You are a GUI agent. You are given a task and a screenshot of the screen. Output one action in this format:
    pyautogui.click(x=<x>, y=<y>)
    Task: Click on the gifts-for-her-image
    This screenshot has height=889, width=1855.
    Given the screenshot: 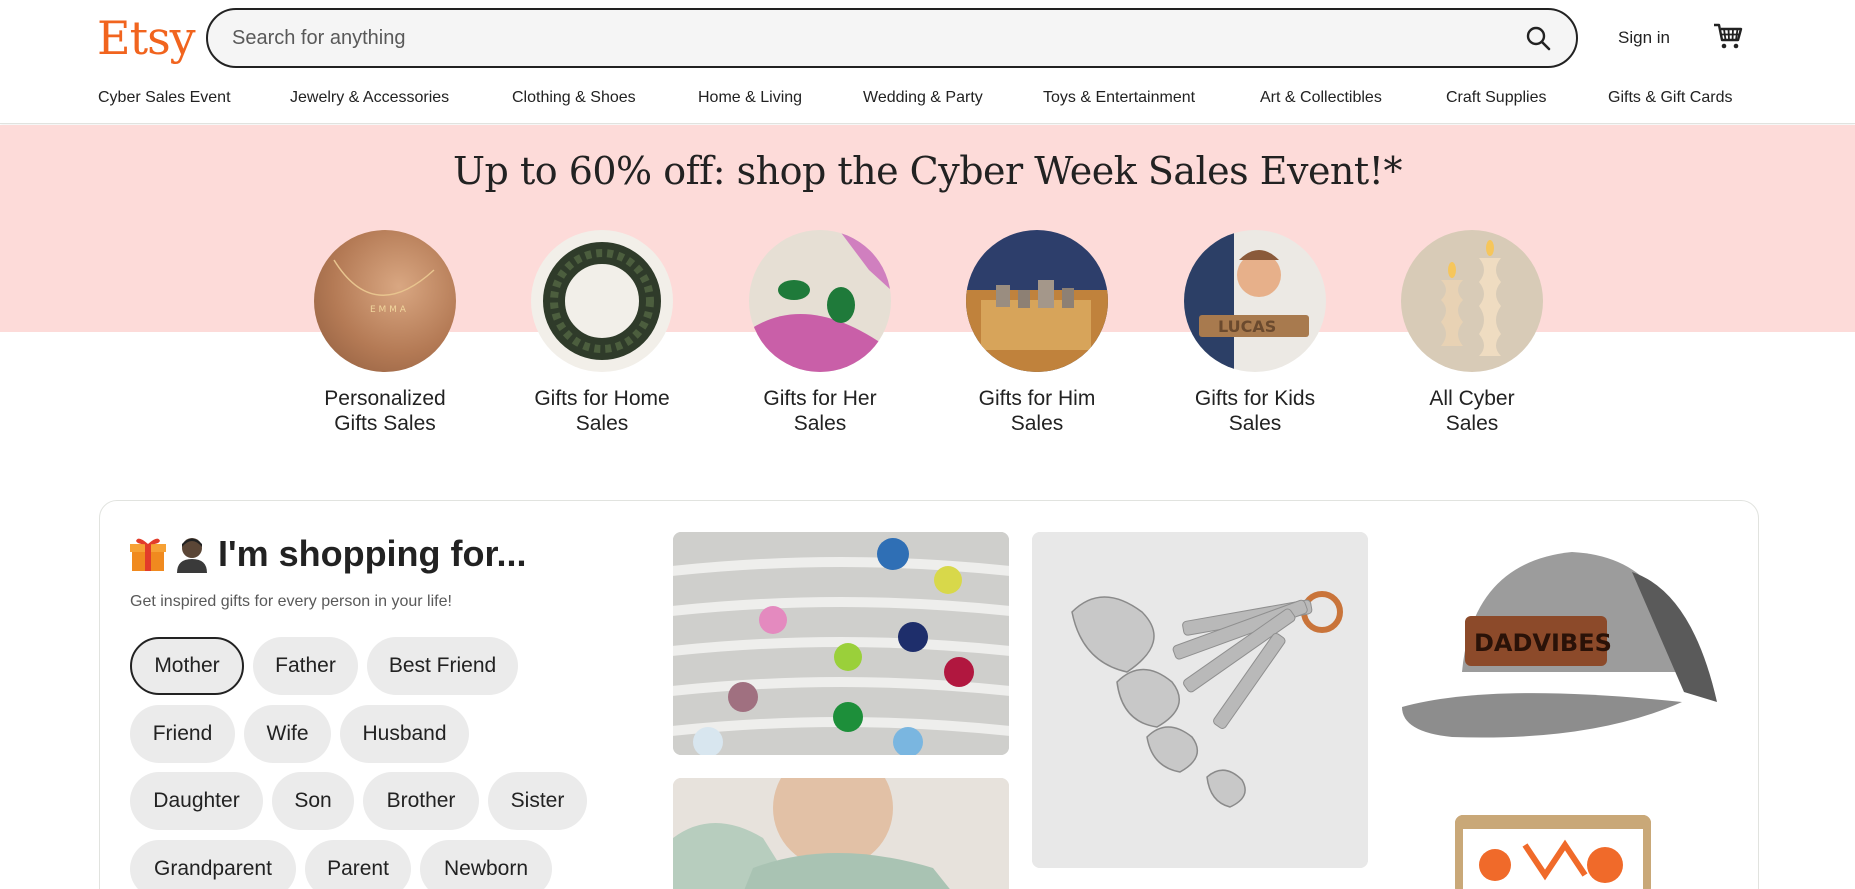 What is the action you would take?
    pyautogui.click(x=820, y=301)
    